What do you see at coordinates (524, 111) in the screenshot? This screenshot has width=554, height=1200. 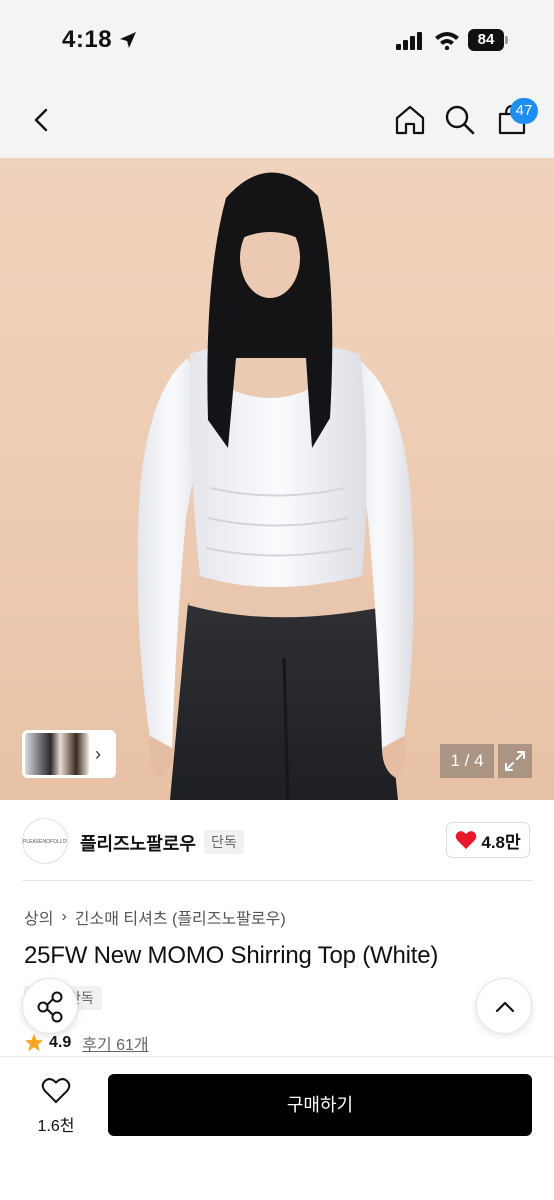 I see `cart-count-badge: 47` at bounding box center [524, 111].